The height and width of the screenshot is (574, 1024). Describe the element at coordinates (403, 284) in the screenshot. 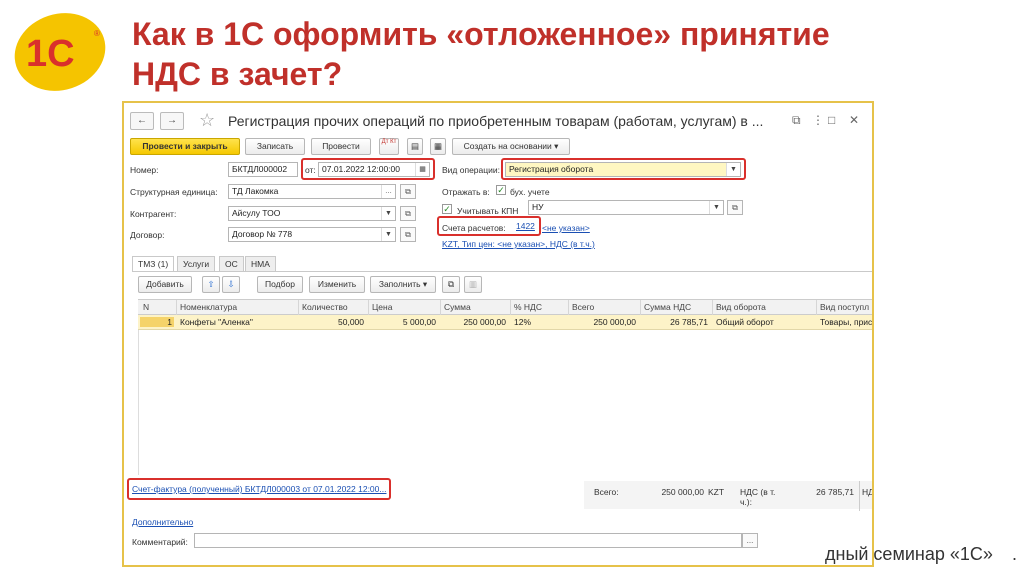

I see `fill-button: Заполнить ▾` at that location.